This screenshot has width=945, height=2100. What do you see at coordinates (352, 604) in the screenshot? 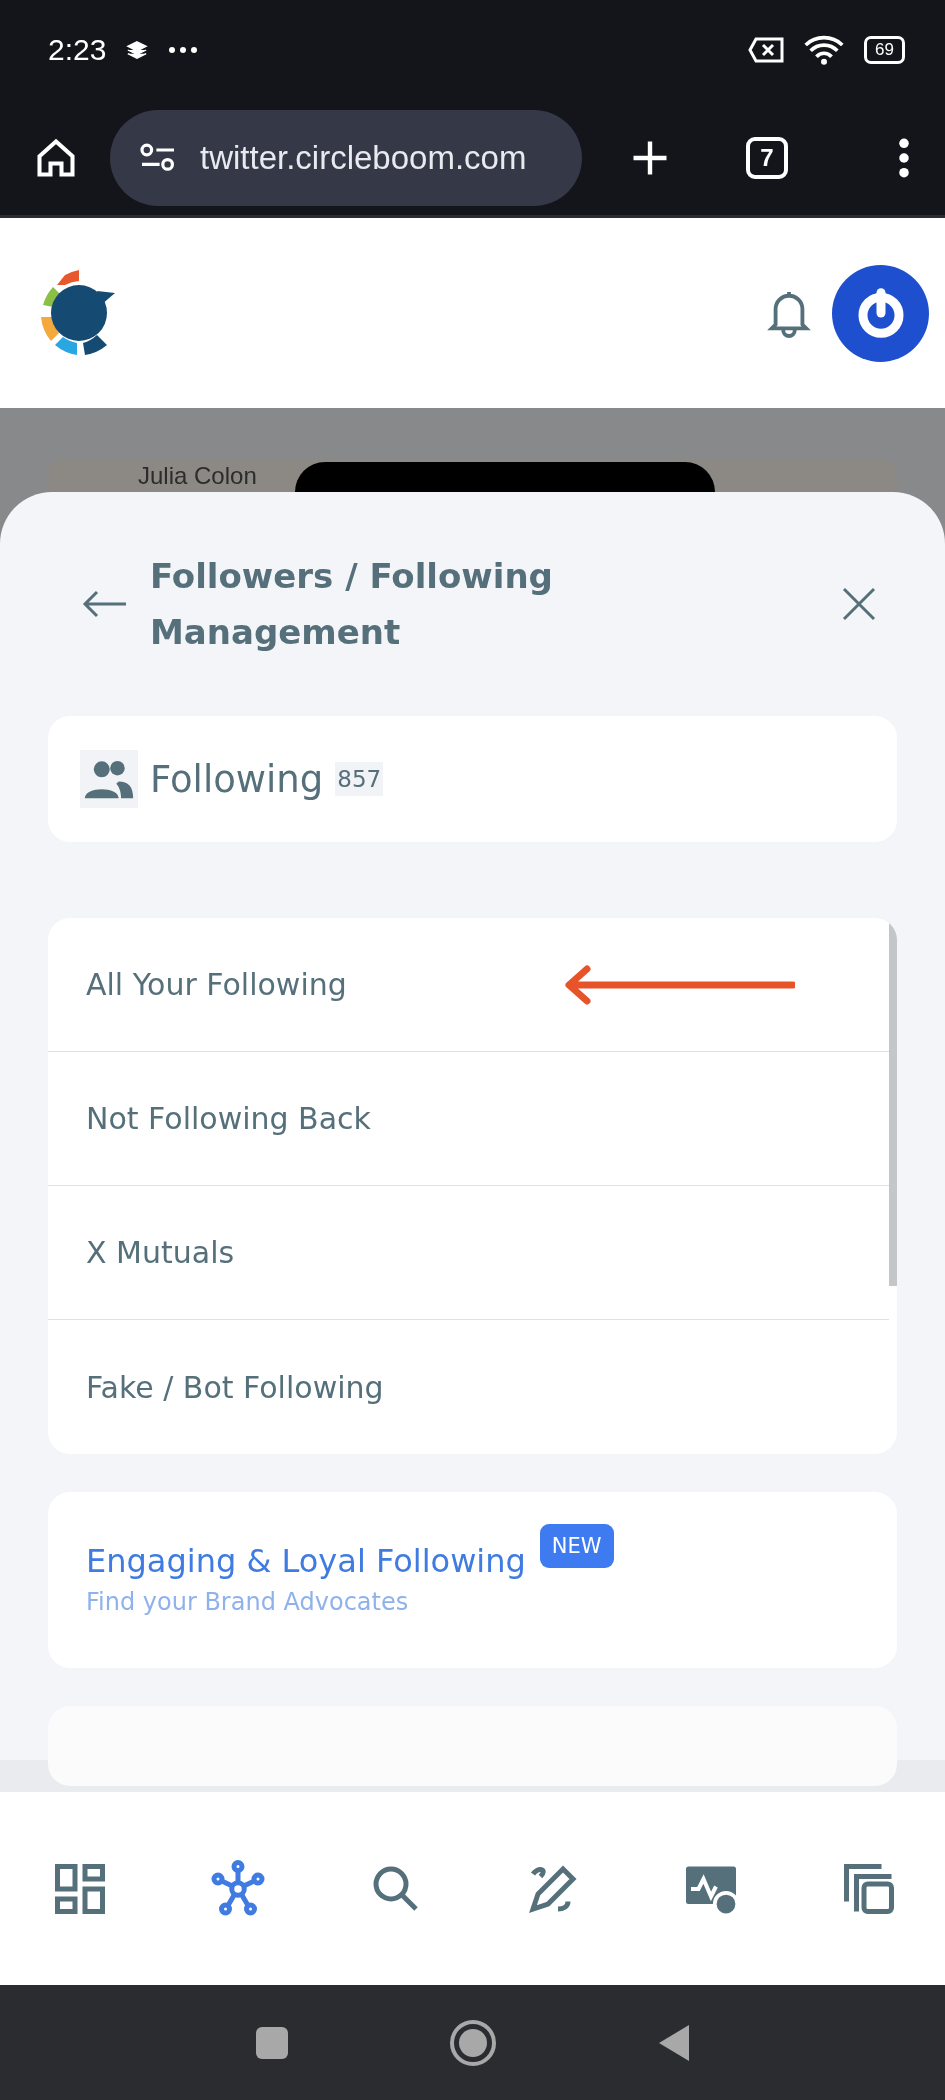
I see `sheet-title: Followers / Following Management` at bounding box center [352, 604].